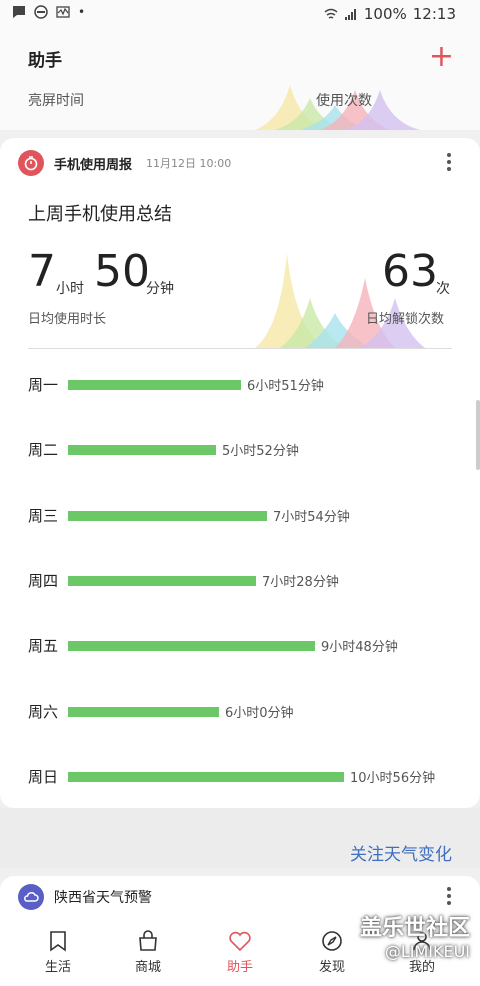 The image size is (480, 986). I want to click on signal-icon, so click(350, 14).